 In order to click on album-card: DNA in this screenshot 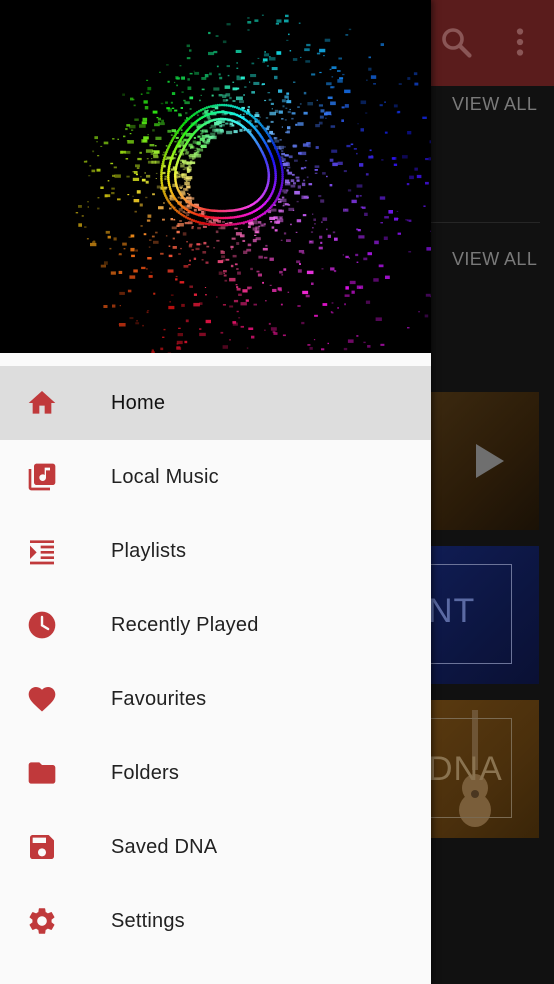, I will do `click(479, 769)`.